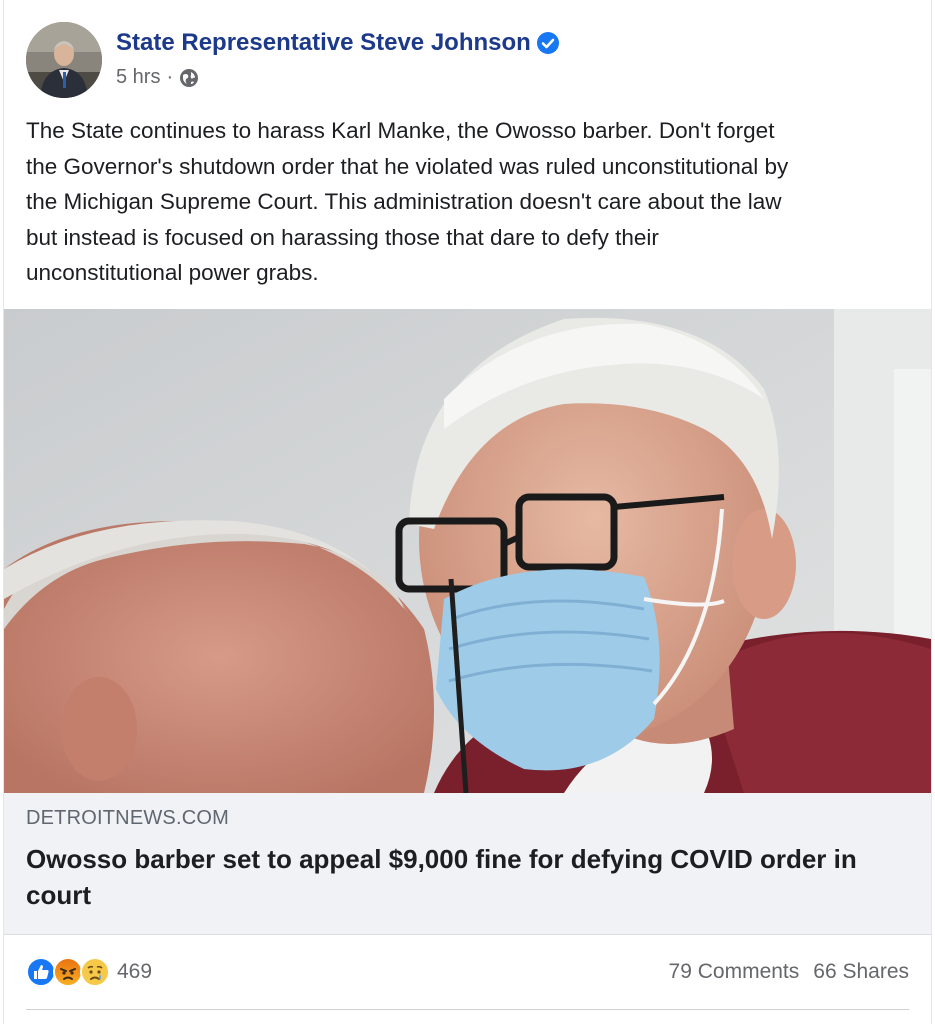 This screenshot has height=1024, width=935. What do you see at coordinates (95, 972) in the screenshot?
I see `sad-icon` at bounding box center [95, 972].